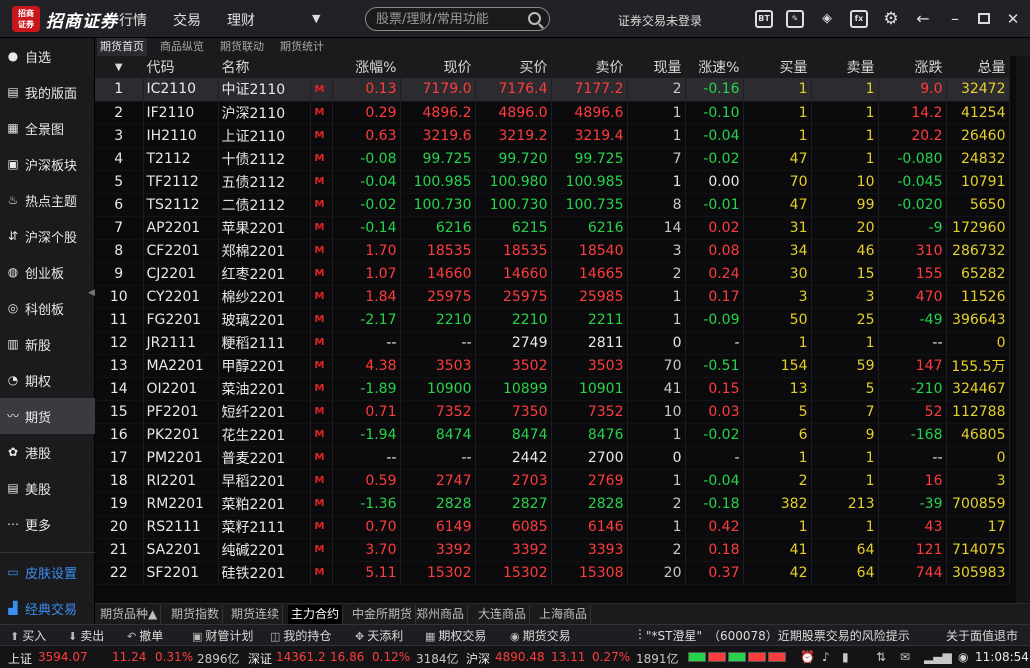 The height and width of the screenshot is (668, 1030). What do you see at coordinates (122, 47) in the screenshot?
I see `tab-0: 期货首页` at bounding box center [122, 47].